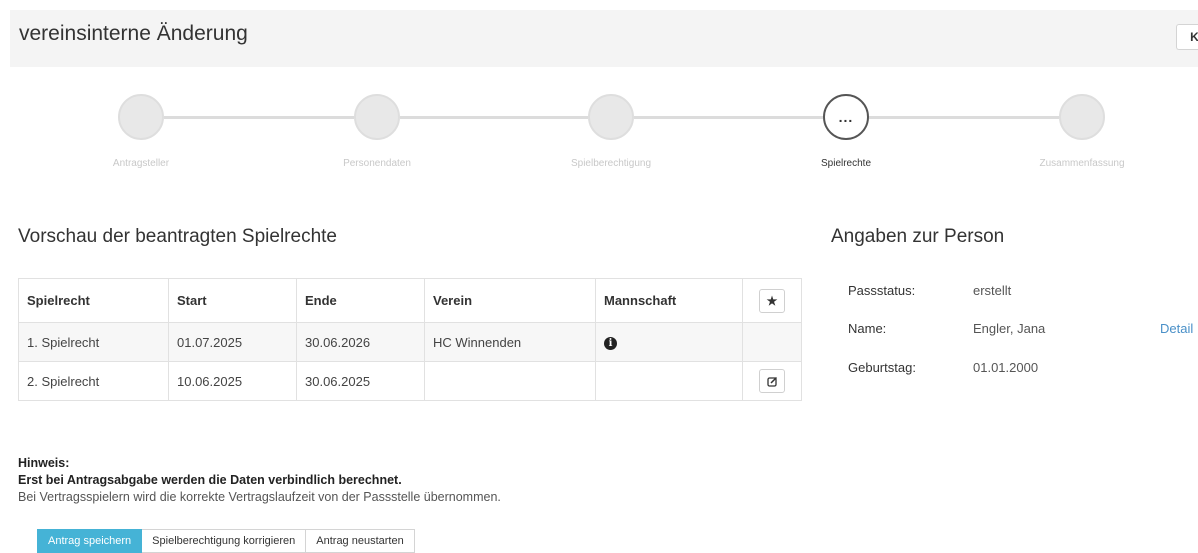 This screenshot has height=553, width=1198. I want to click on wizard-step-label: Spielberechtigung, so click(611, 163).